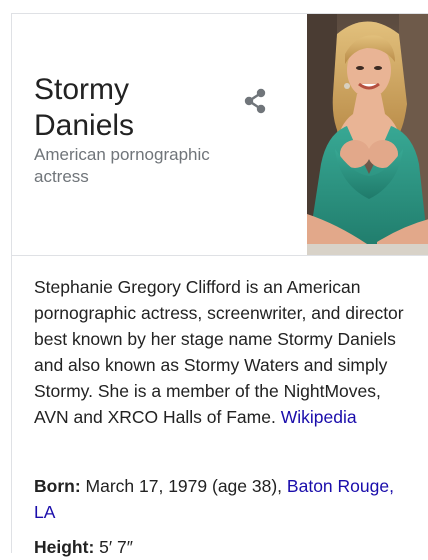  I want to click on fact-born-label: Born:, so click(57, 486).